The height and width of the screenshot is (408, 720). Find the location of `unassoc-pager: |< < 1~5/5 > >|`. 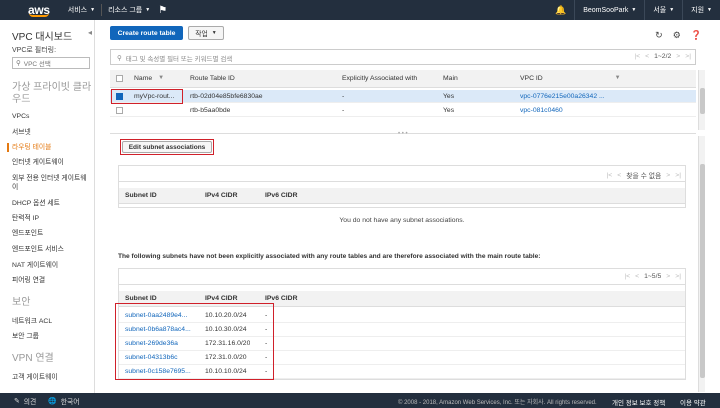

unassoc-pager: |< < 1~5/5 > >| is located at coordinates (652, 276).